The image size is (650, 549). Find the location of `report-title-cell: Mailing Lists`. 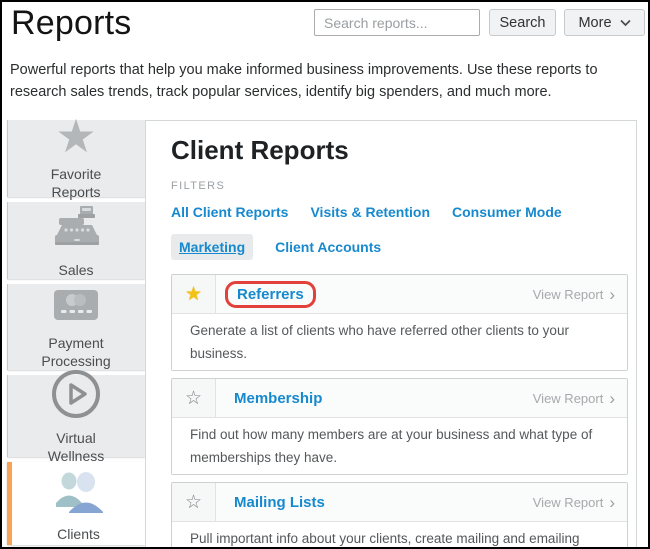

report-title-cell: Mailing Lists is located at coordinates (374, 502).